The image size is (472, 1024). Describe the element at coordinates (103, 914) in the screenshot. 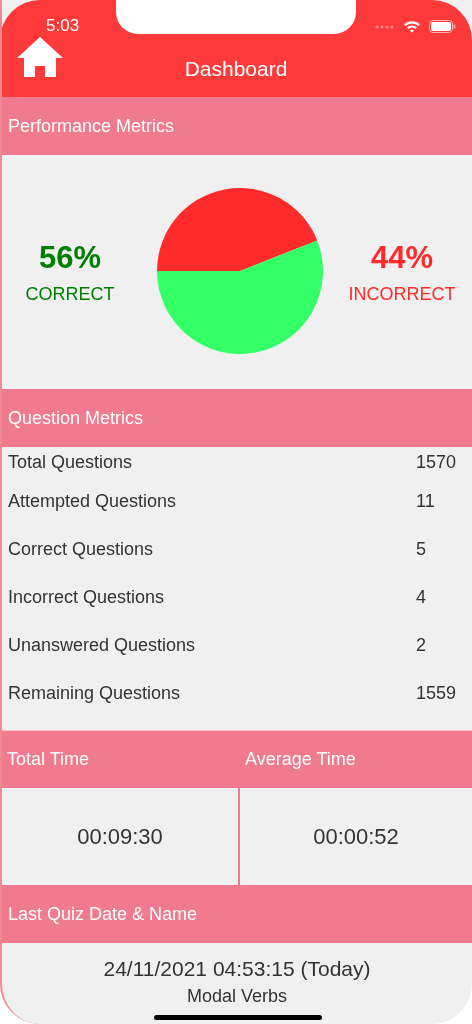

I see `section-title: Last Quiz Date & Name` at that location.